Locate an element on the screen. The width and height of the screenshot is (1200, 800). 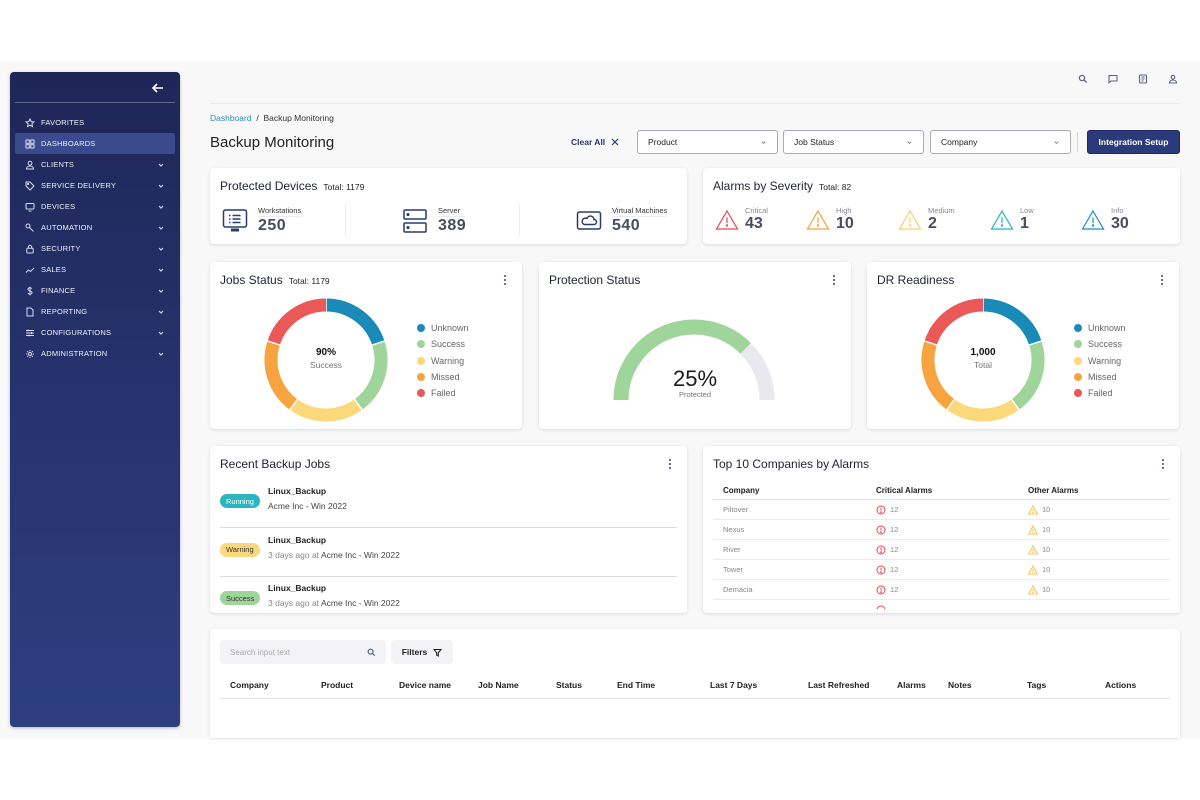
product-filter-select: Product is located at coordinates (707, 142).